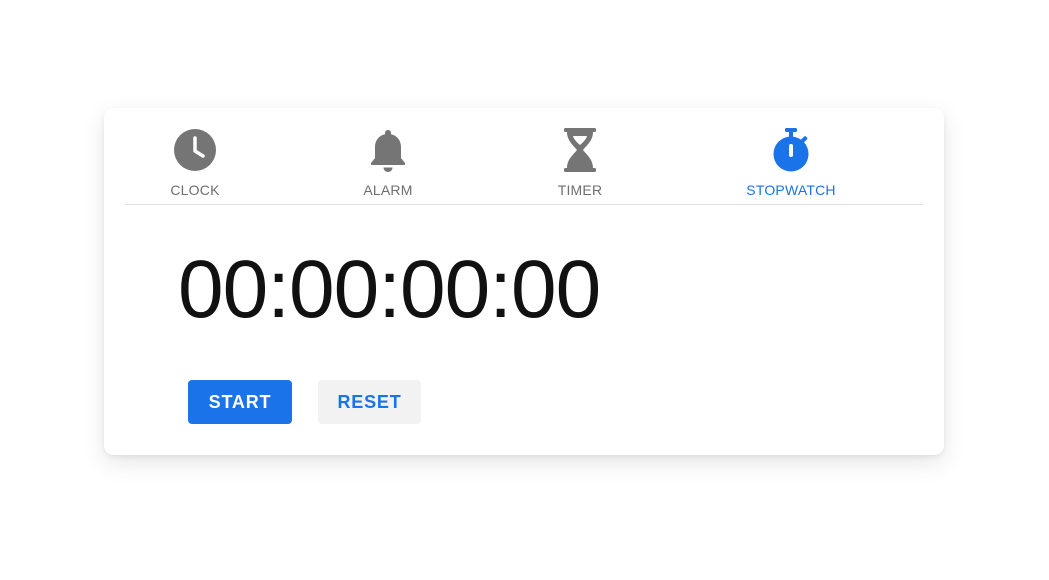  Describe the element at coordinates (195, 190) in the screenshot. I see `tab-clock-label: CLOCK` at that location.